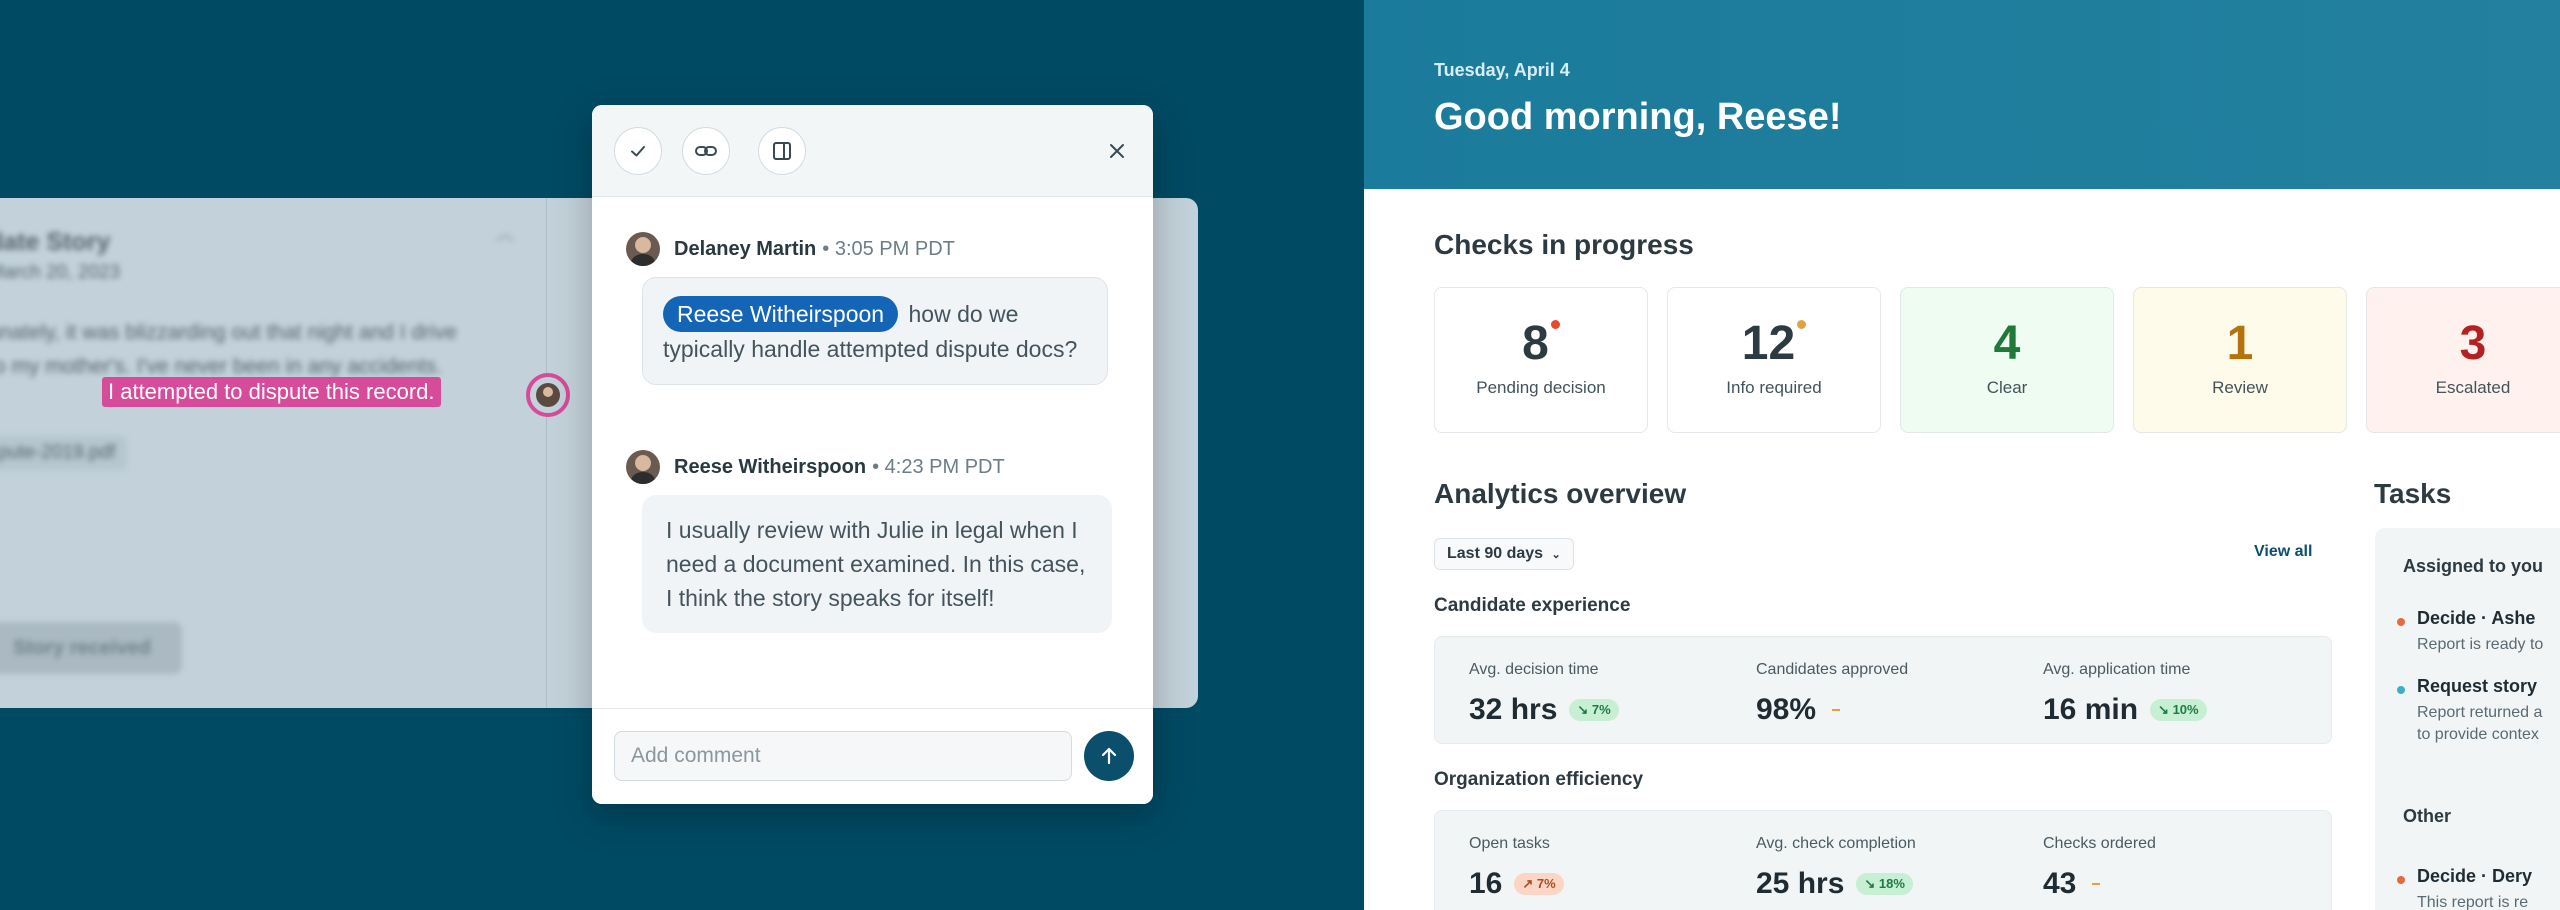 The image size is (2560, 910). I want to click on stat-label: Escalated, so click(2473, 387).